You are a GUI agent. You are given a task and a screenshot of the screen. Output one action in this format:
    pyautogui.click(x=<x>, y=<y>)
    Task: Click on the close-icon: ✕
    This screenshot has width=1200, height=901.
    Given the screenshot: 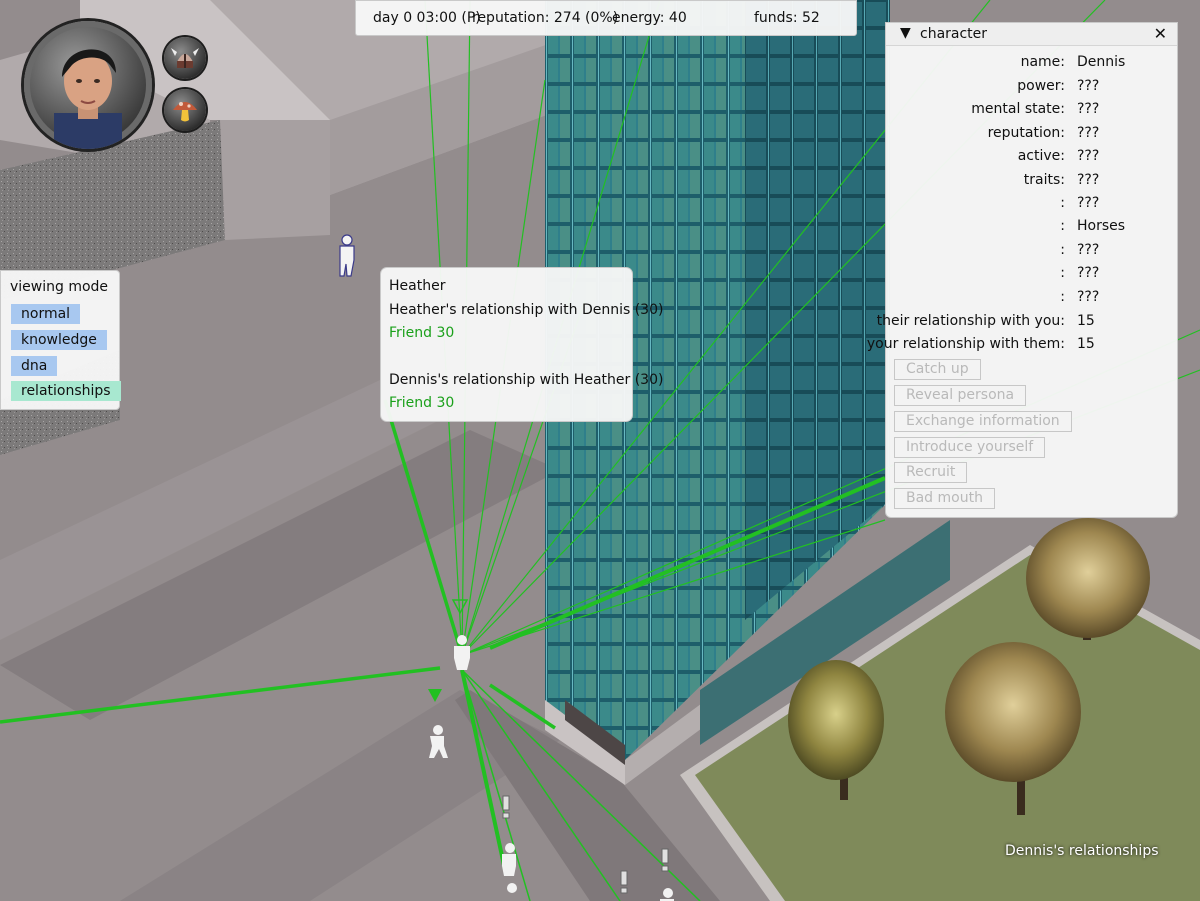 What is the action you would take?
    pyautogui.click(x=1160, y=33)
    